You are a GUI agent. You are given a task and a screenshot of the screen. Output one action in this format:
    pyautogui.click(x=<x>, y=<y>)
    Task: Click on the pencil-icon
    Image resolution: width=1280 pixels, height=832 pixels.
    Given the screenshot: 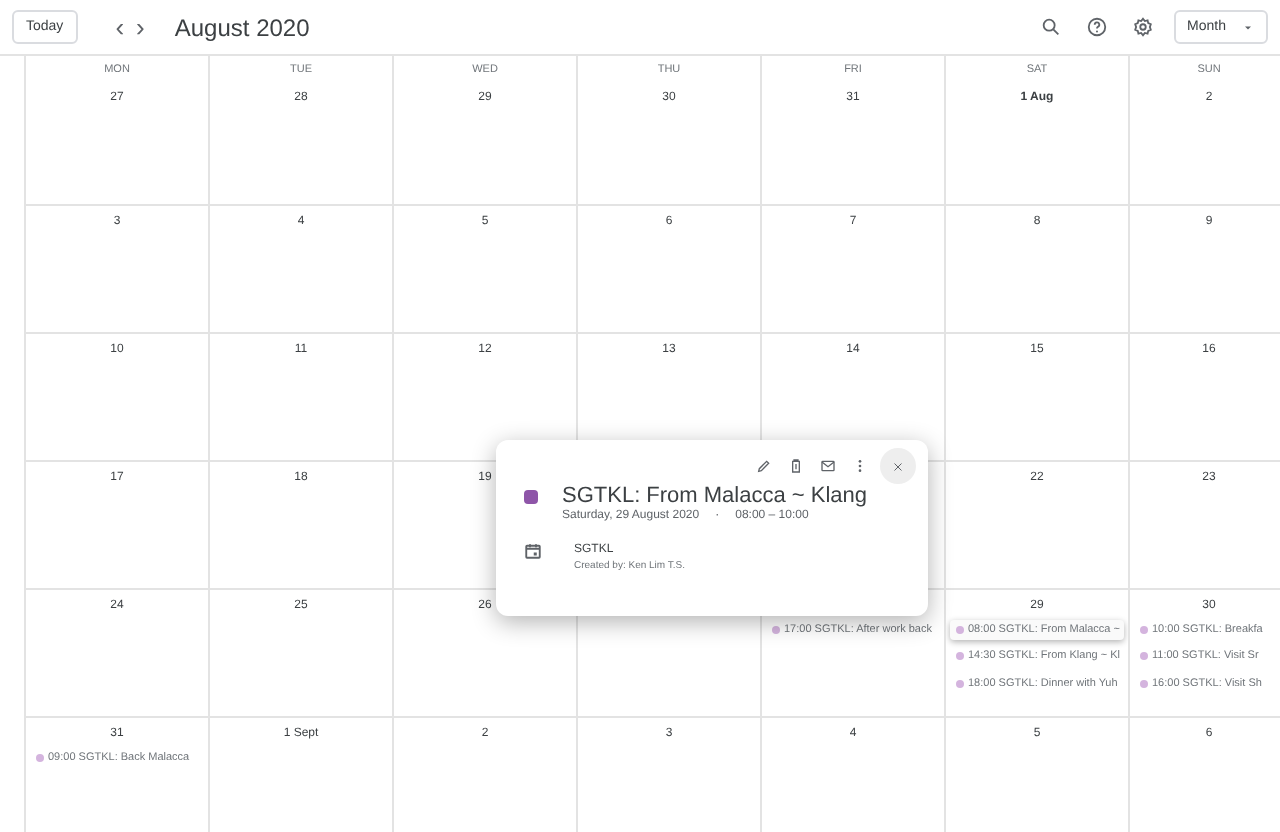 What is the action you would take?
    pyautogui.click(x=764, y=466)
    